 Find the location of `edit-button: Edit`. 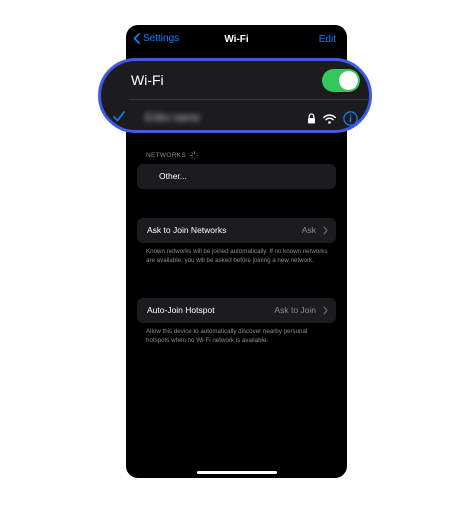

edit-button: Edit is located at coordinates (327, 39).